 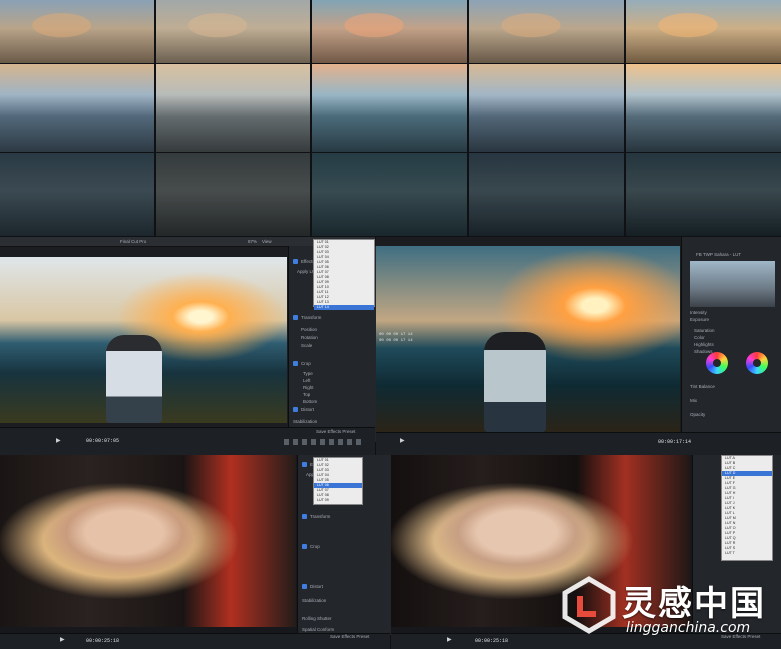 What do you see at coordinates (702, 386) in the screenshot?
I see `param-label: Tint Balance` at bounding box center [702, 386].